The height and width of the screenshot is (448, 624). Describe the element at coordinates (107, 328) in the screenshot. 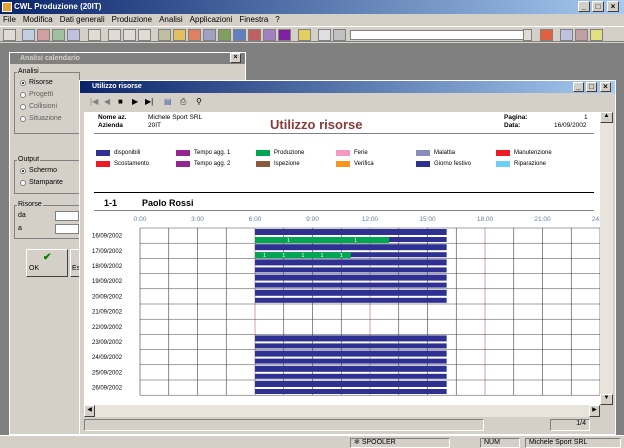

I see `row-date-label: 22/09/2002` at that location.